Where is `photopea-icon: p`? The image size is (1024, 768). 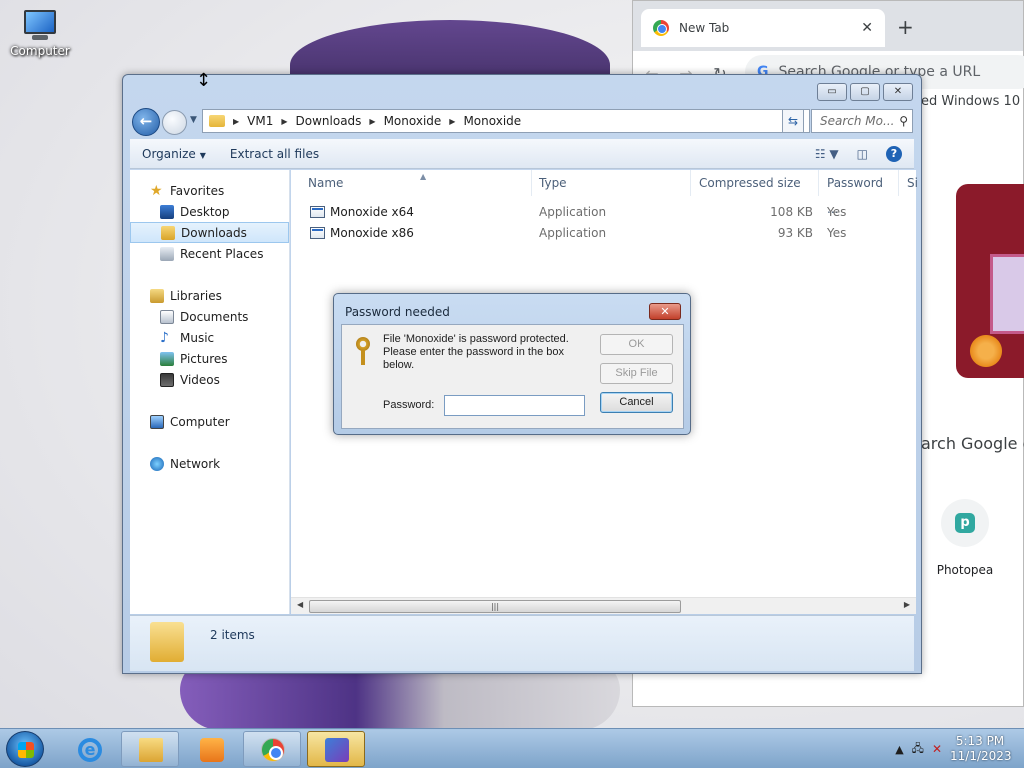
photopea-icon: p is located at coordinates (965, 523).